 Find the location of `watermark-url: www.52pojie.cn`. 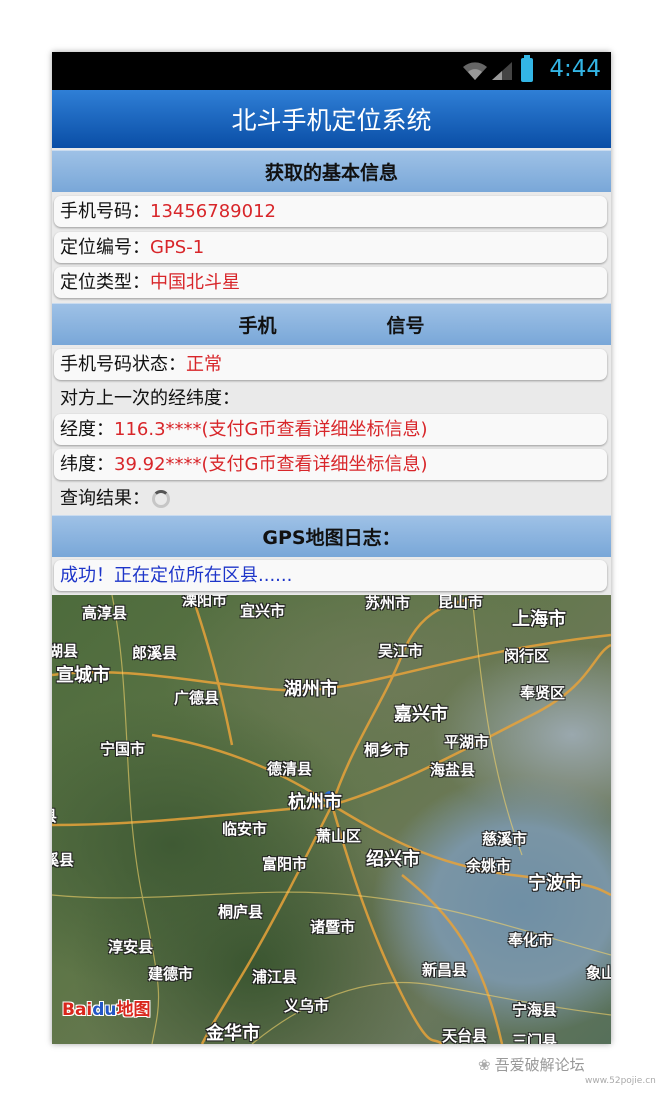

watermark-url: www.52pojie.cn is located at coordinates (620, 1081).